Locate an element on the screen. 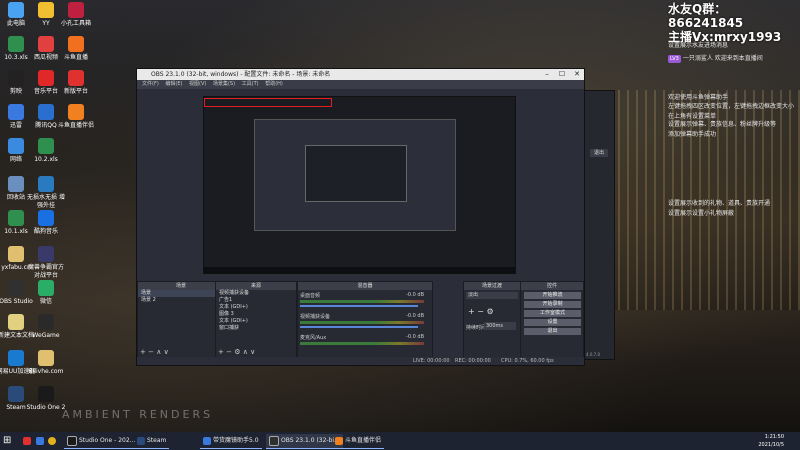 The image size is (800, 450). minimize-icon: – is located at coordinates (547, 74).